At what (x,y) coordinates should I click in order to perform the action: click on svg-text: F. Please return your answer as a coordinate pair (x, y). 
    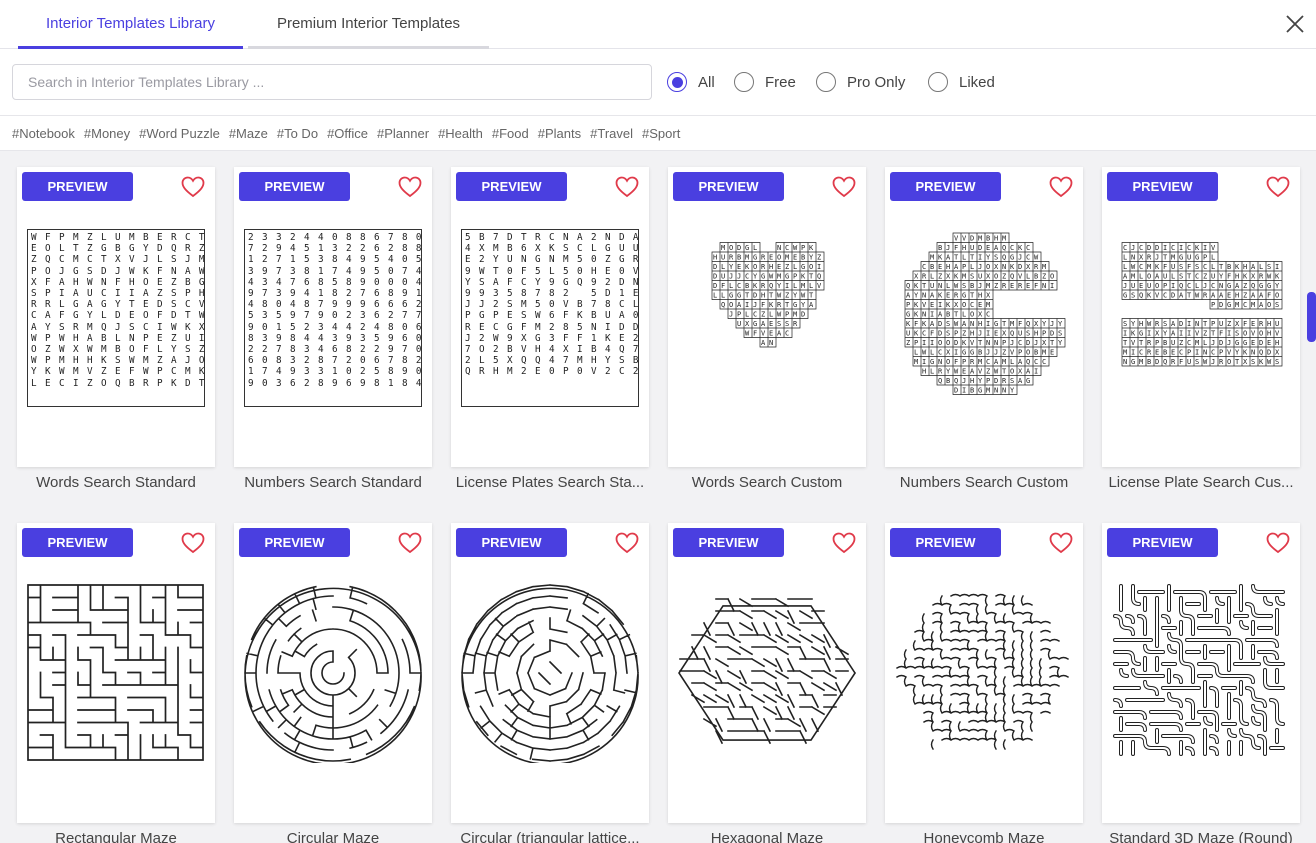
    Looking at the image, I should click on (956, 248).